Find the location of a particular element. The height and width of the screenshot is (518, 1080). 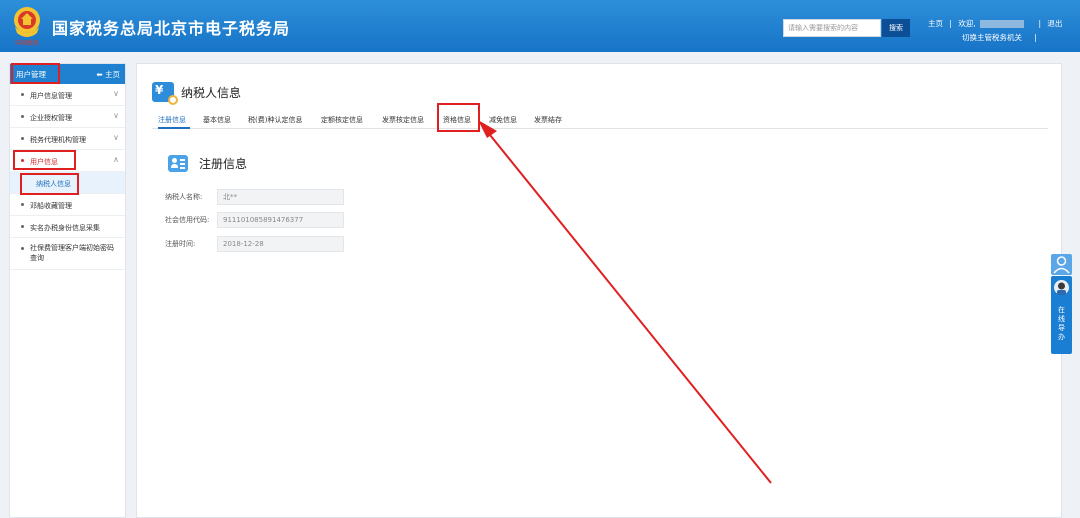

tax-info-icon: ¥ is located at coordinates (165, 93).